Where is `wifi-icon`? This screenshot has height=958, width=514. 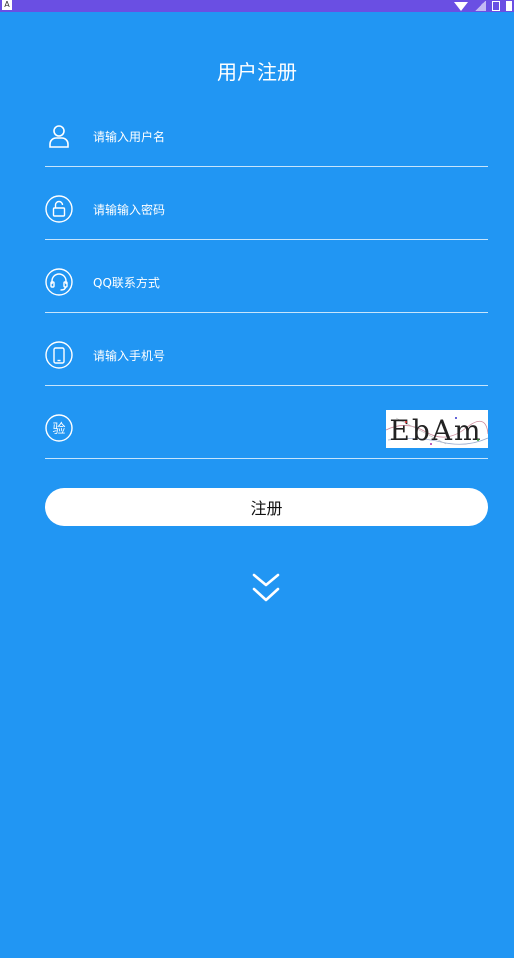 wifi-icon is located at coordinates (461, 6).